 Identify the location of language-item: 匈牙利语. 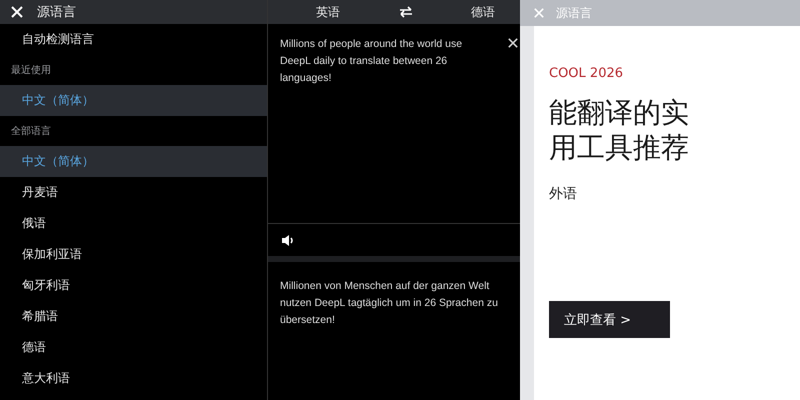
(133, 285).